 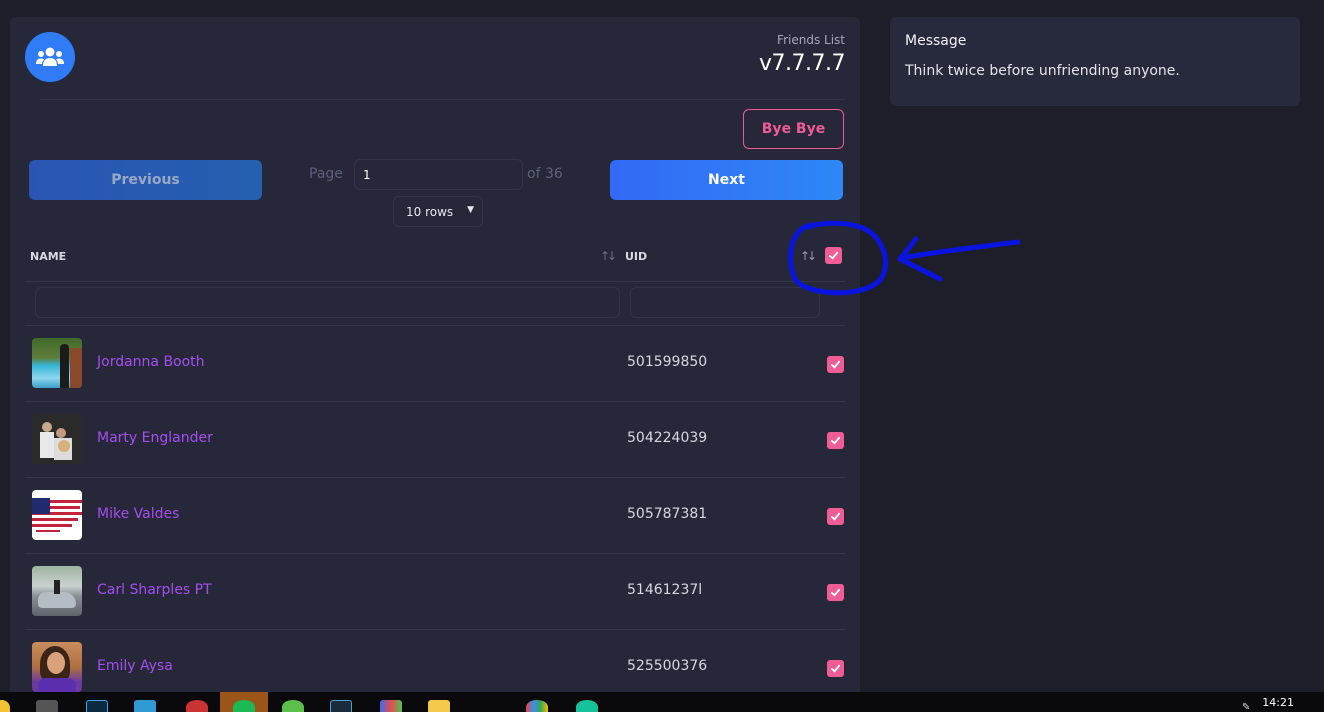 What do you see at coordinates (135, 666) in the screenshot?
I see `friend-name-link: Emily Aysa` at bounding box center [135, 666].